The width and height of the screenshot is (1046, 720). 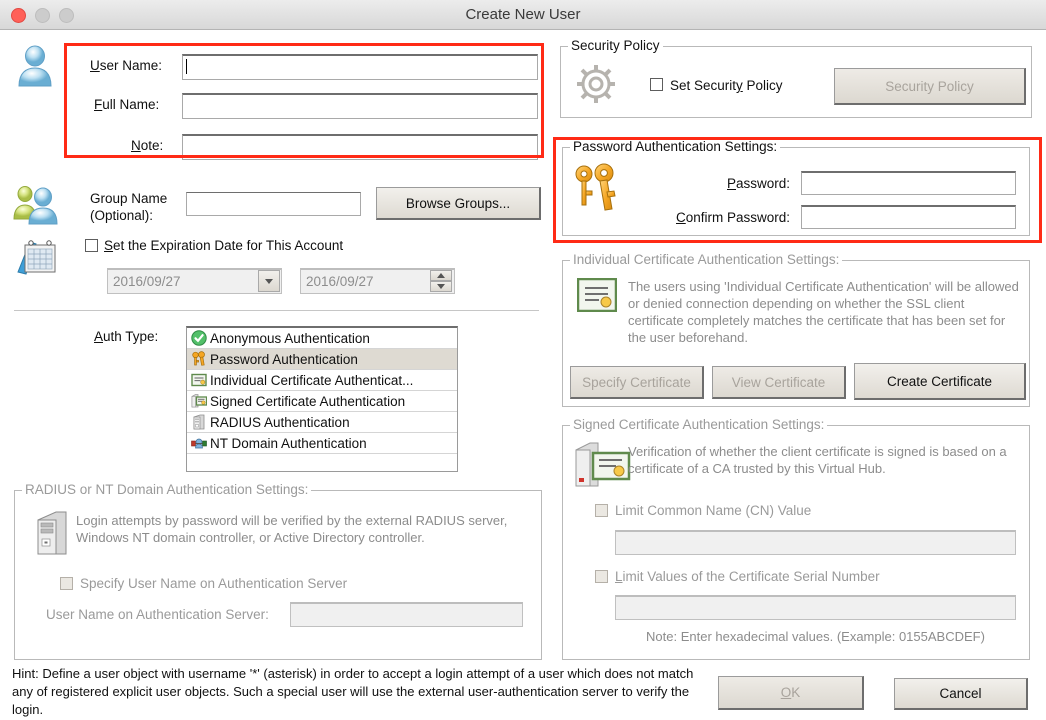 I want to click on ok-button-label: OK, so click(x=790, y=692).